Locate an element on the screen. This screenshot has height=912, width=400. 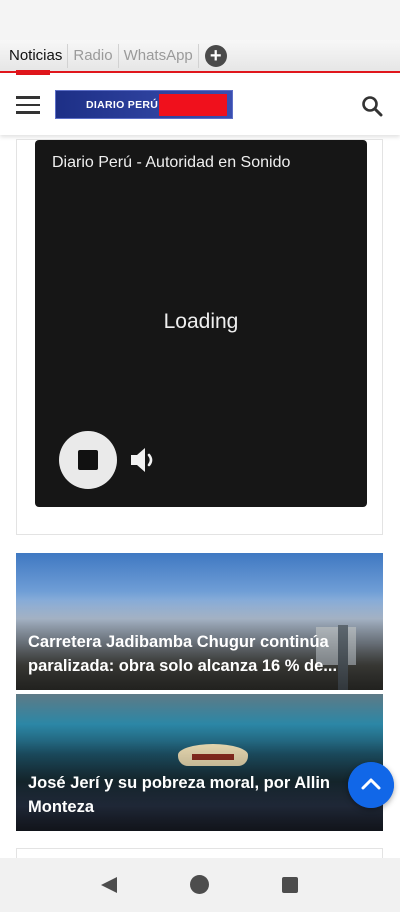
home-circle-icon is located at coordinates (199, 884).